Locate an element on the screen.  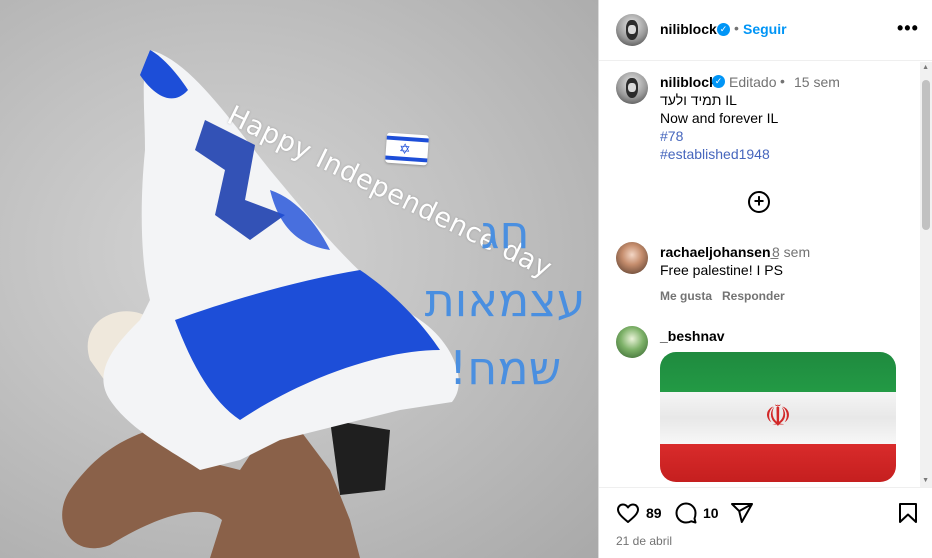
caption-timestamp: 15 sem is located at coordinates (817, 82).